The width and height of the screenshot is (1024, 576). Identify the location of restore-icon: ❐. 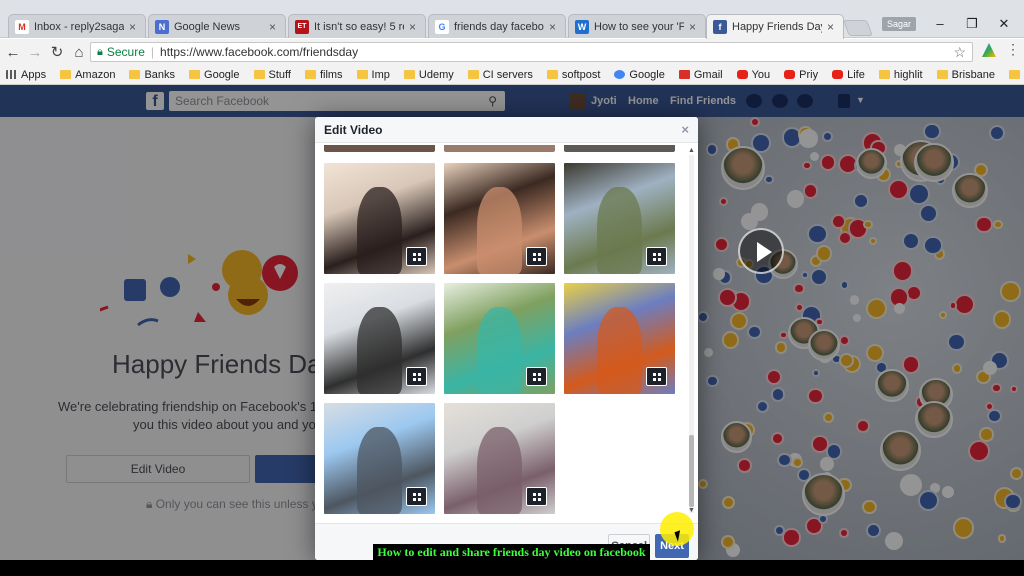
(972, 24).